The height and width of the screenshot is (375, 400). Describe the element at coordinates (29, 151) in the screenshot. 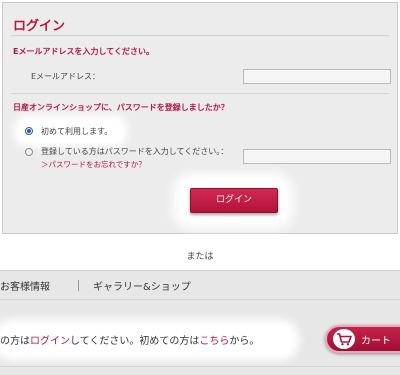

I see `radio-registered` at that location.